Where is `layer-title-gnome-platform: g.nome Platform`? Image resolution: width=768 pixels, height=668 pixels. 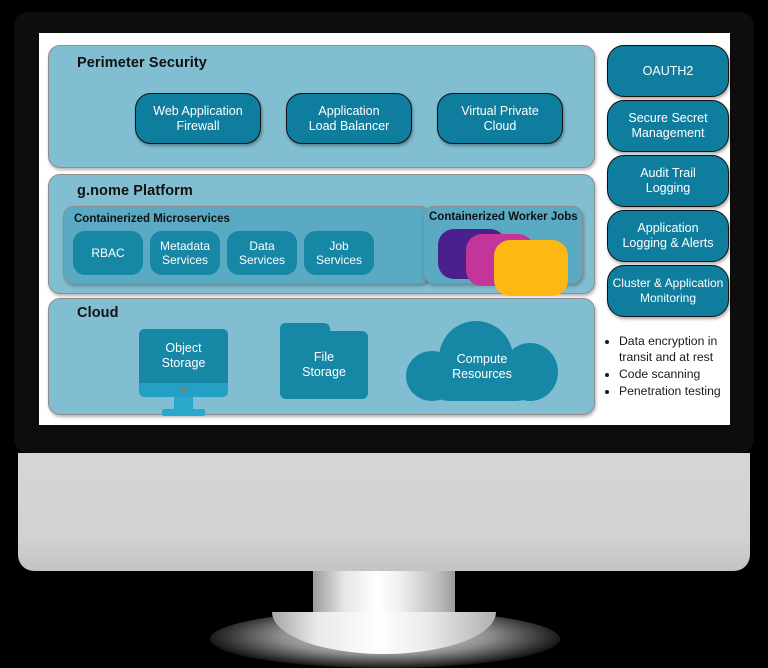 layer-title-gnome-platform: g.nome Platform is located at coordinates (135, 191).